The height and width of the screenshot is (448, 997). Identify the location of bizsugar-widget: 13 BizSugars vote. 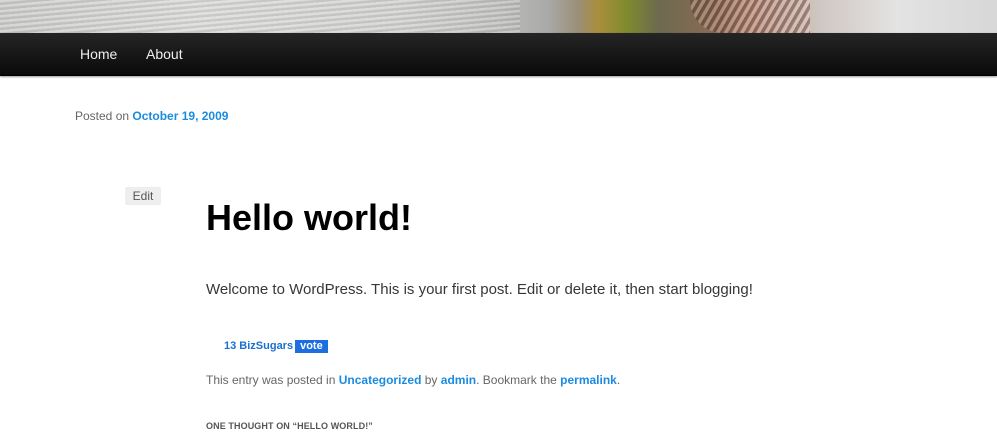
(276, 346).